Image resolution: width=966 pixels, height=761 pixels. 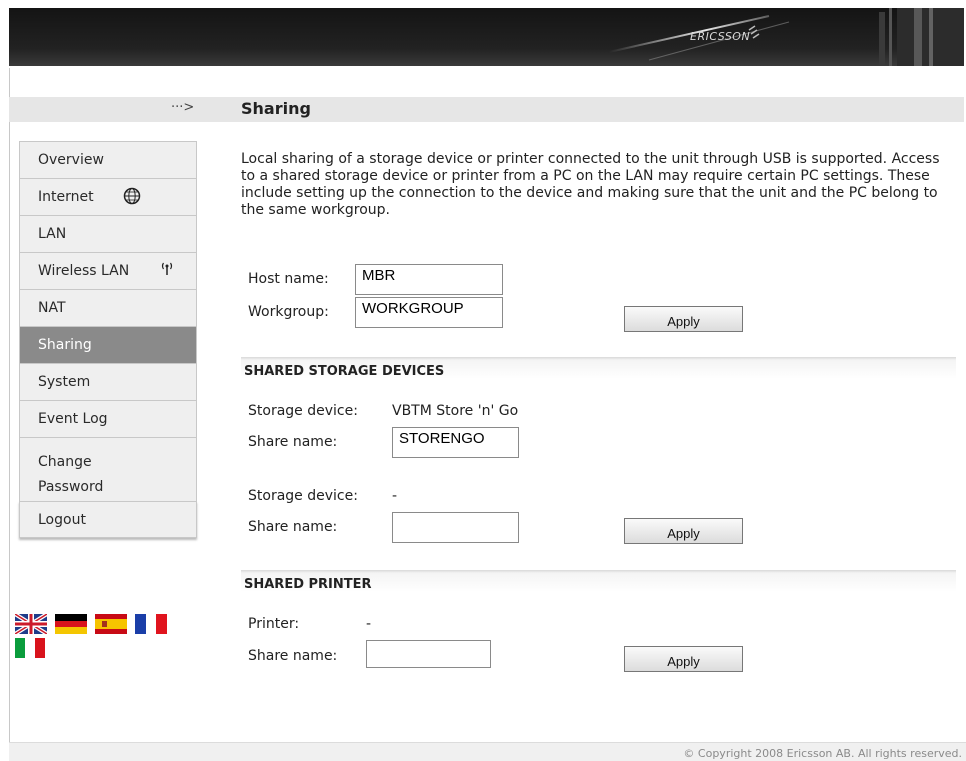 I want to click on printer-share-name-input, so click(x=428, y=654).